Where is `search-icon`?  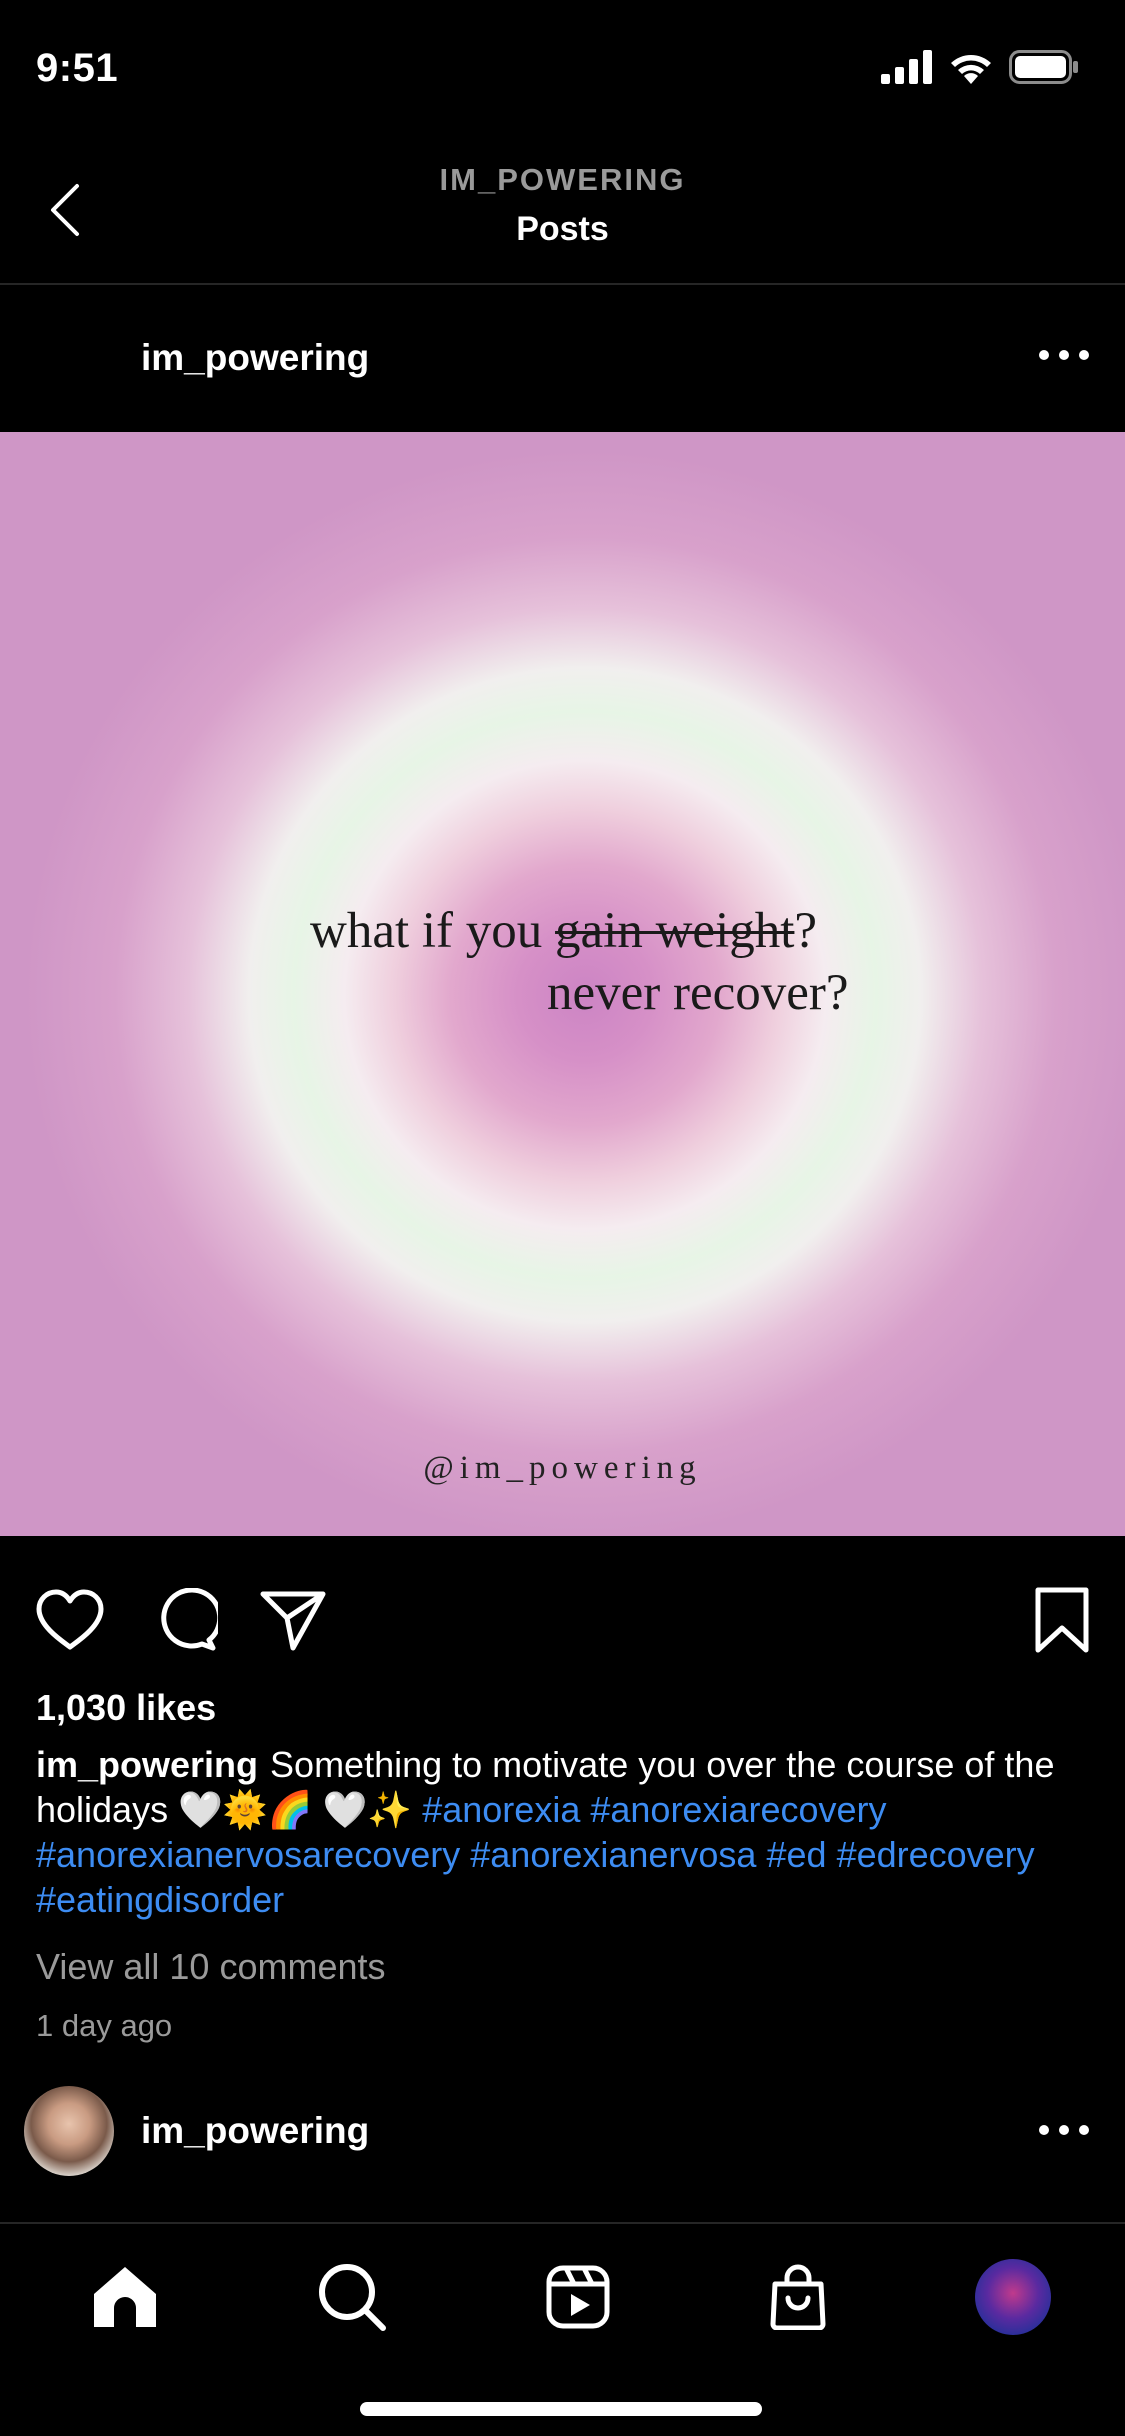 search-icon is located at coordinates (352, 2297).